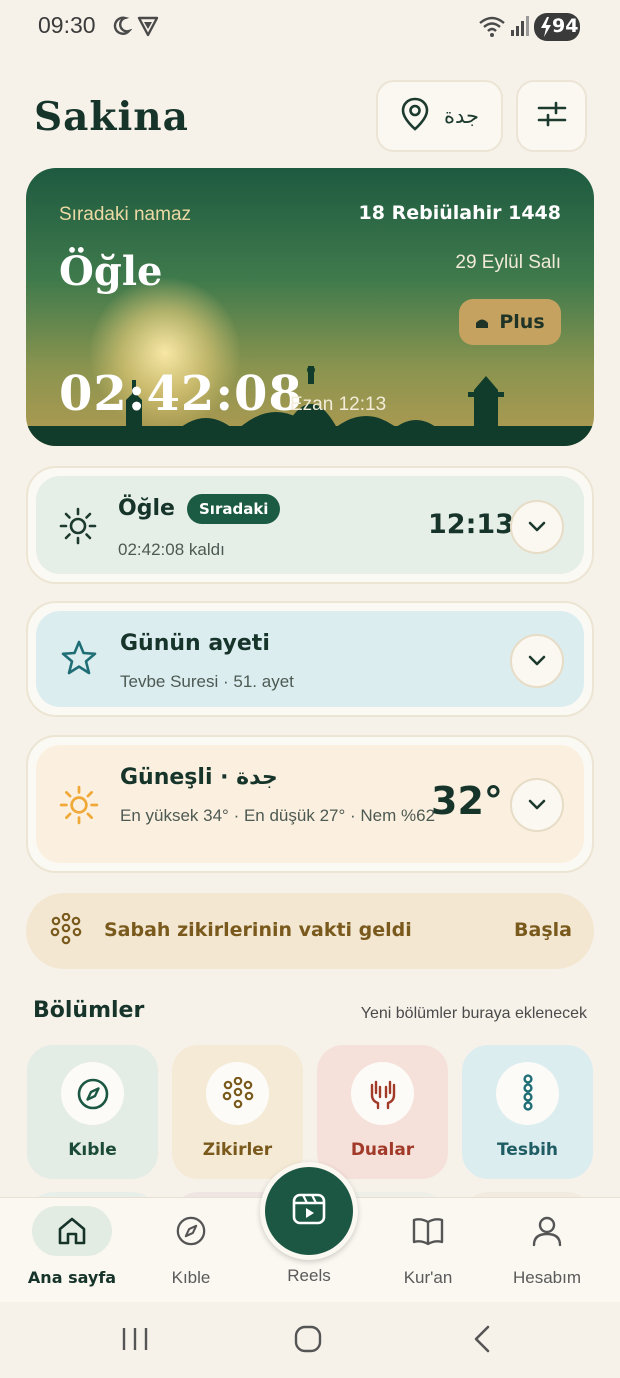  Describe the element at coordinates (382, 1150) in the screenshot. I see `tile-label: Dualar` at that location.